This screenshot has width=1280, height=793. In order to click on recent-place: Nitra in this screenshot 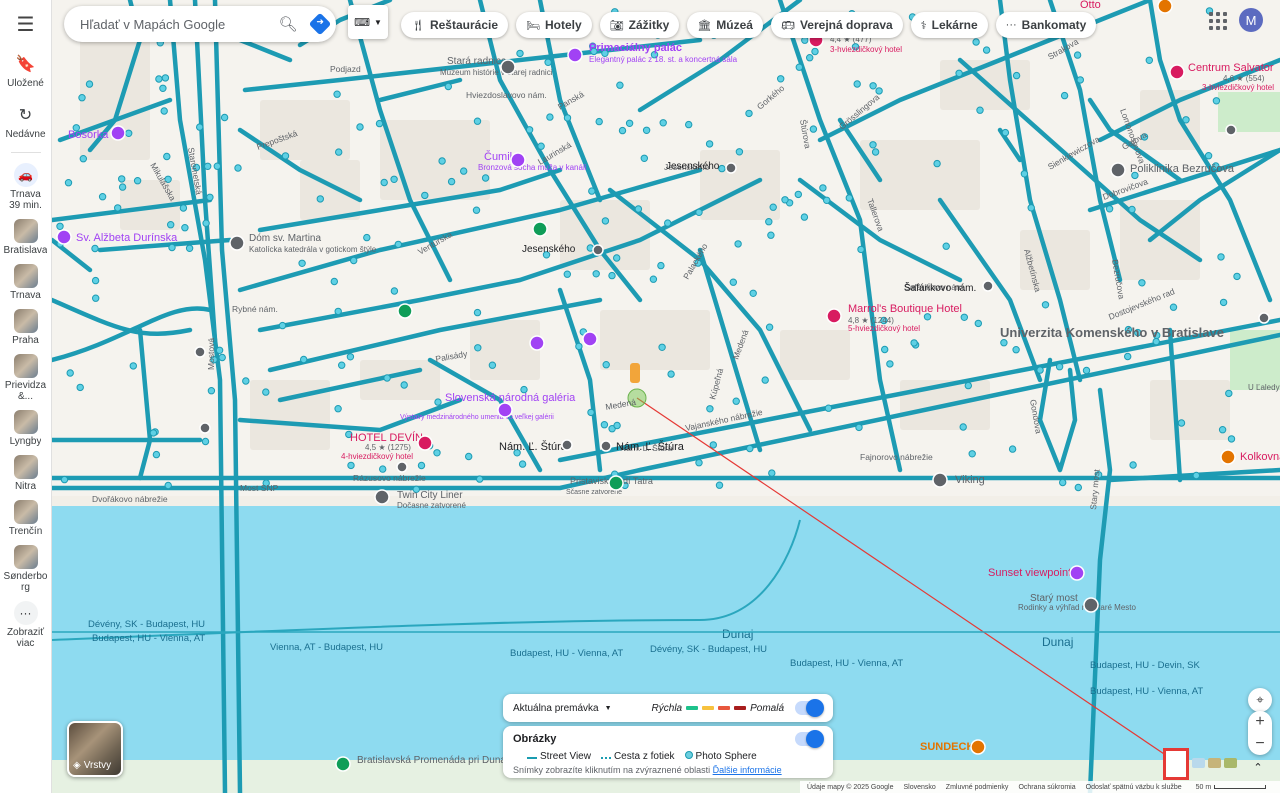, I will do `click(26, 473)`.